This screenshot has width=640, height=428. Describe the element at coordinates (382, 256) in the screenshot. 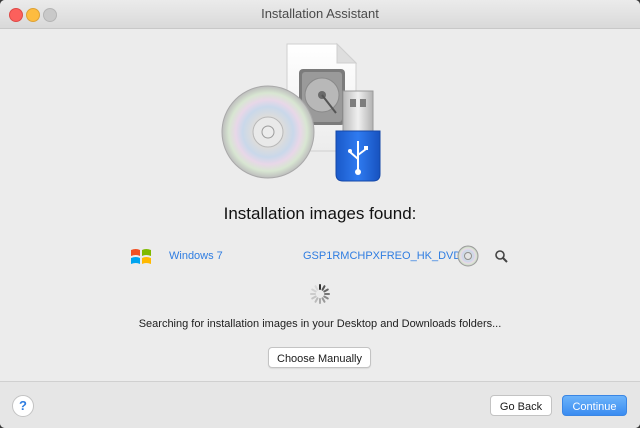

I see `disc-label-name: GSP1RMCHPXFREO_HK_DVD` at that location.